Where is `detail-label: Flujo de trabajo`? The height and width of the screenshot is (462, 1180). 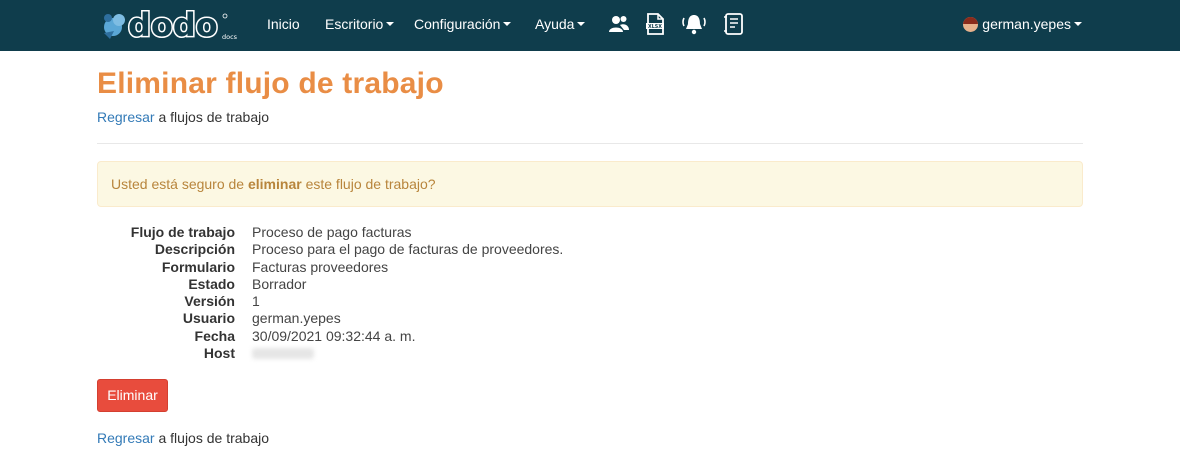 detail-label: Flujo de trabajo is located at coordinates (182, 232).